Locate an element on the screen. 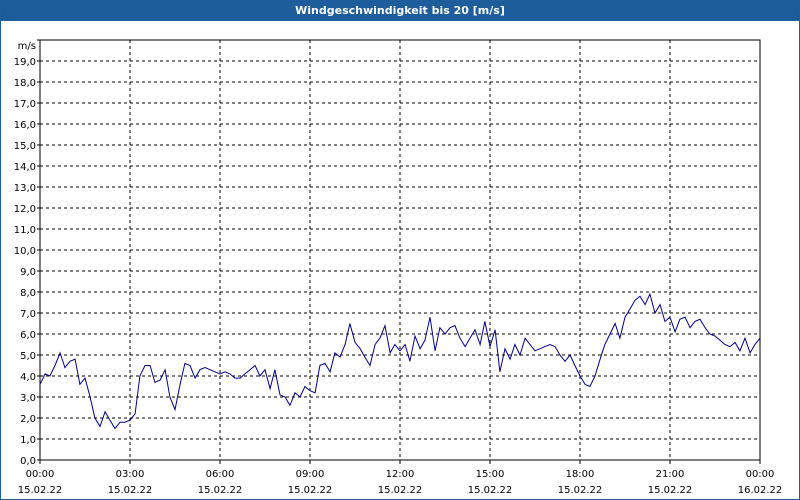 The image size is (800, 500). y-tick-label: 14,0 is located at coordinates (25, 167).